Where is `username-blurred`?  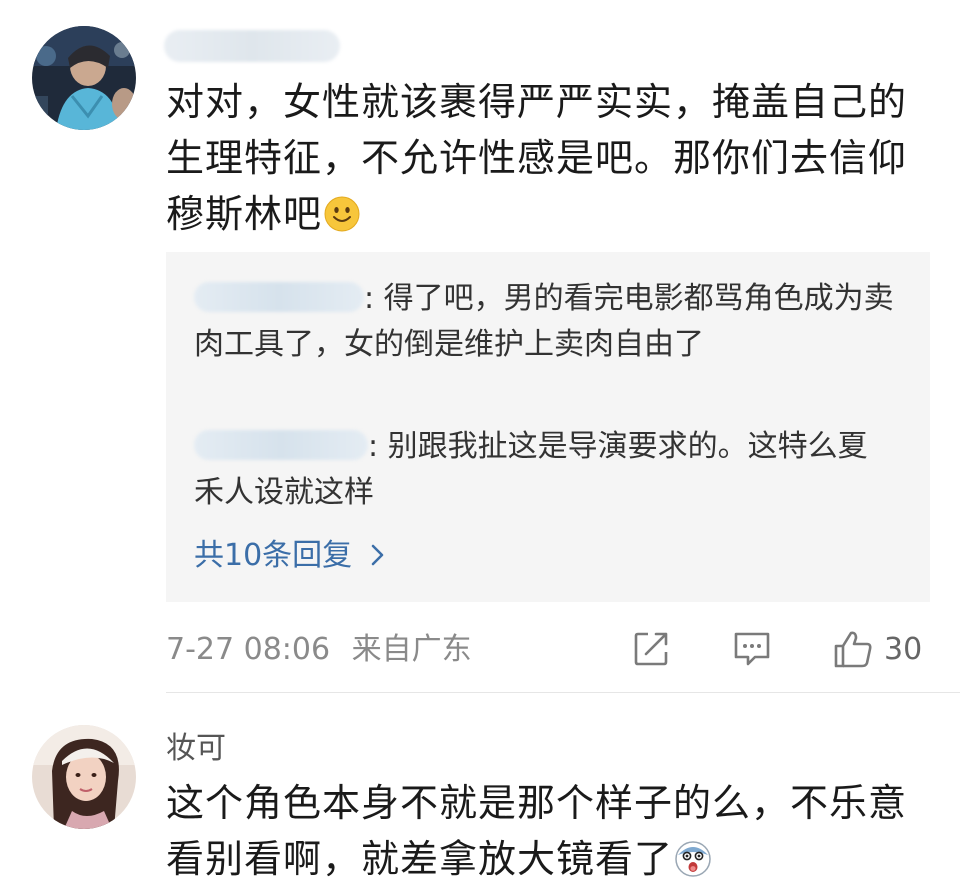
username-blurred is located at coordinates (252, 46).